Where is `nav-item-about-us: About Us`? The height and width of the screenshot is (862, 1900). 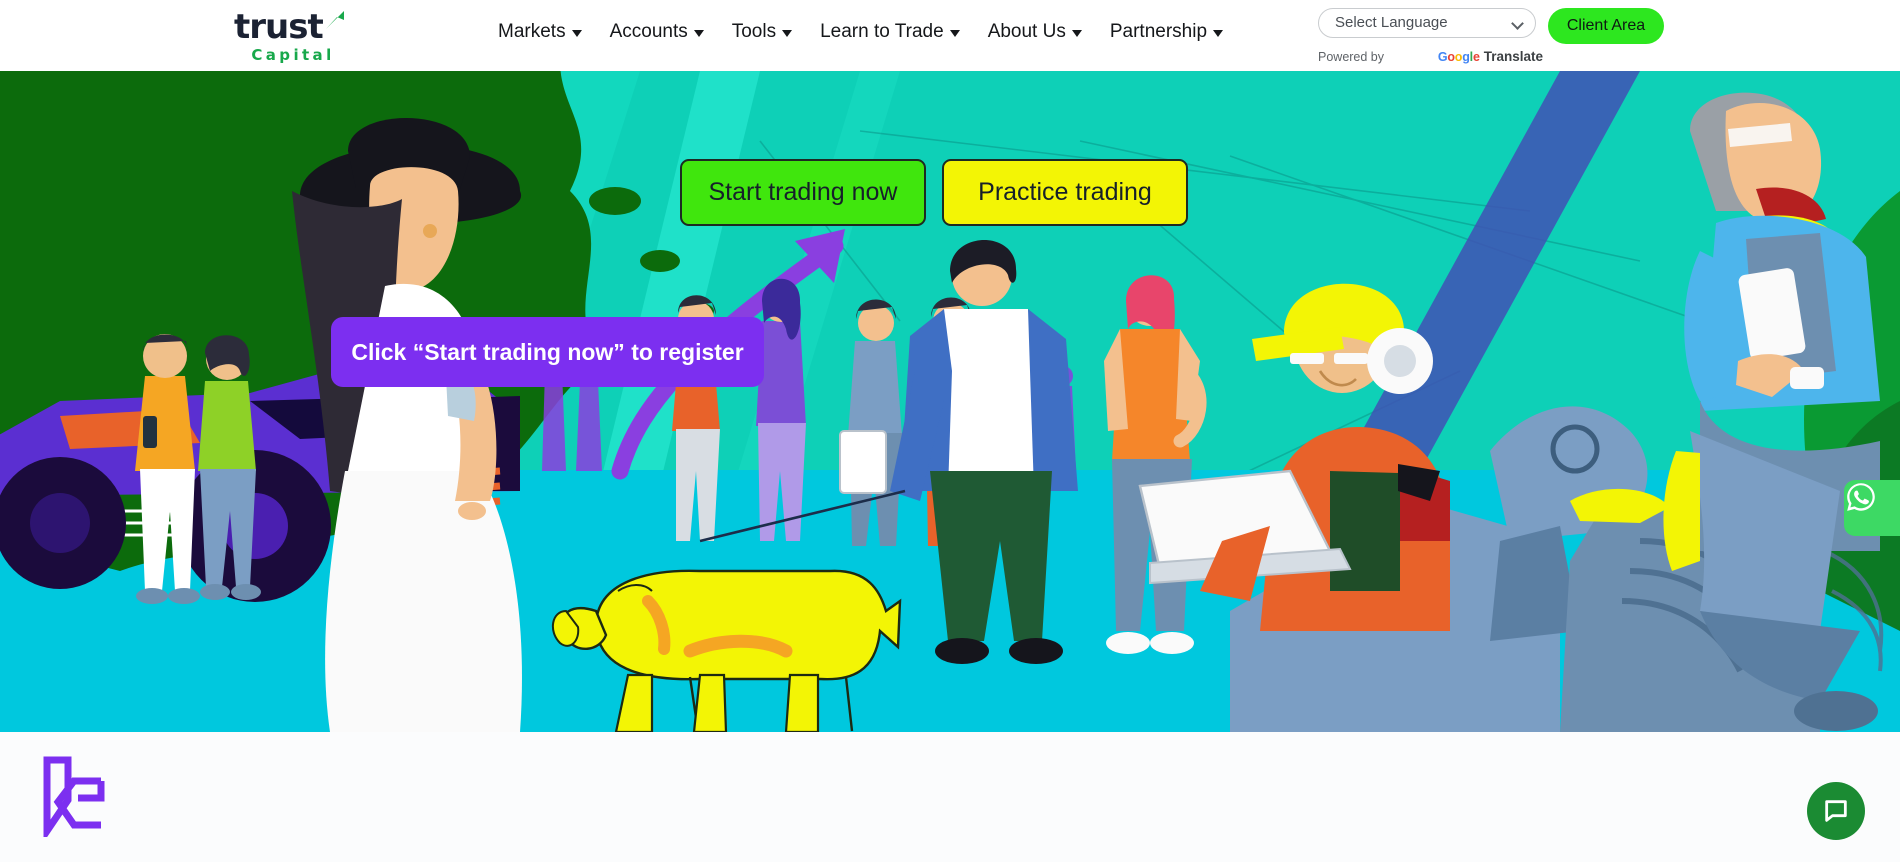
nav-item-about-us: About Us is located at coordinates (1035, 32).